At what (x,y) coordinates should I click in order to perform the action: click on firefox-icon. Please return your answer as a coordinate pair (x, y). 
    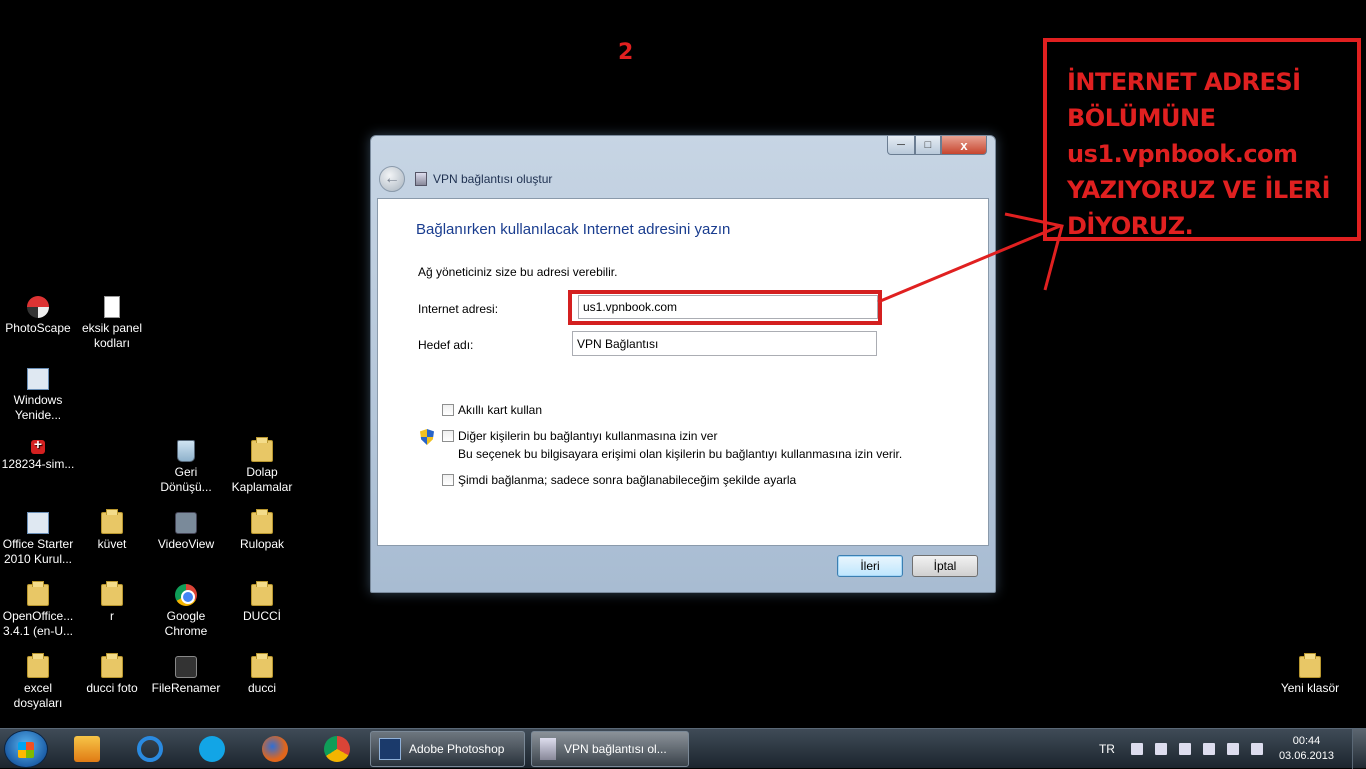
    Looking at the image, I should click on (275, 749).